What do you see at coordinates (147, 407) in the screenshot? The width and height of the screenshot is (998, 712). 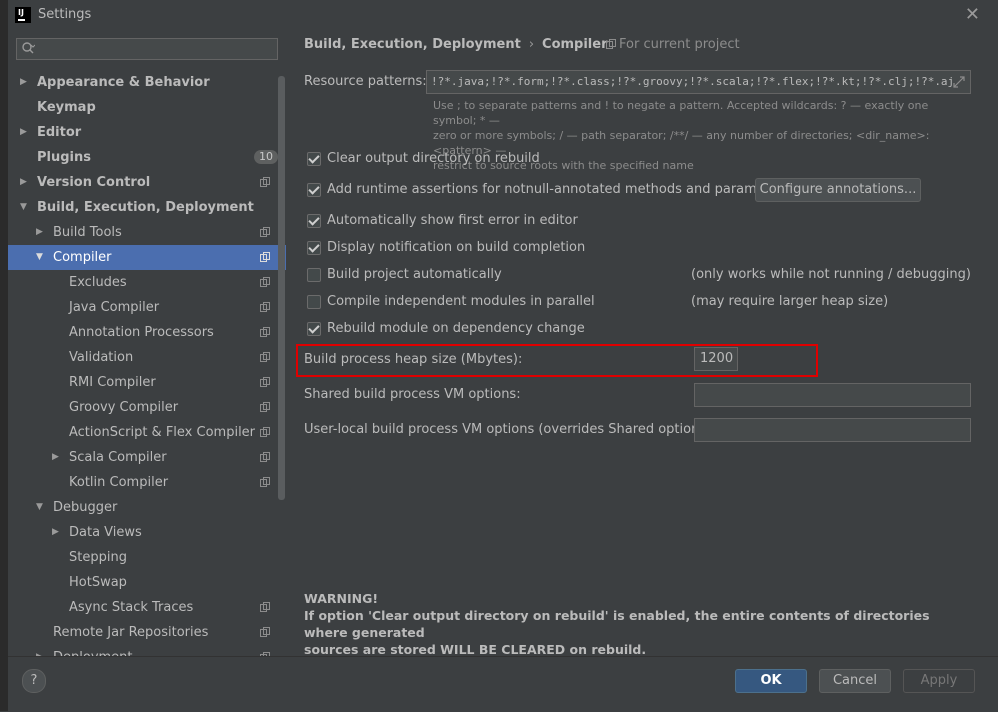 I see `sidebar-item-groovy-compiler: Groovy Compiler` at bounding box center [147, 407].